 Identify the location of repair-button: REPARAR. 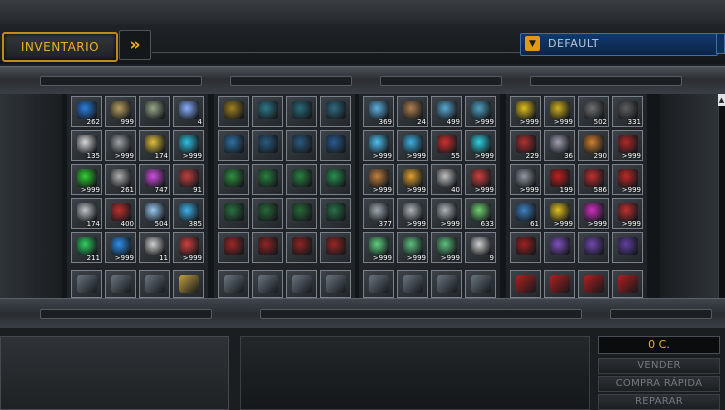
(659, 402).